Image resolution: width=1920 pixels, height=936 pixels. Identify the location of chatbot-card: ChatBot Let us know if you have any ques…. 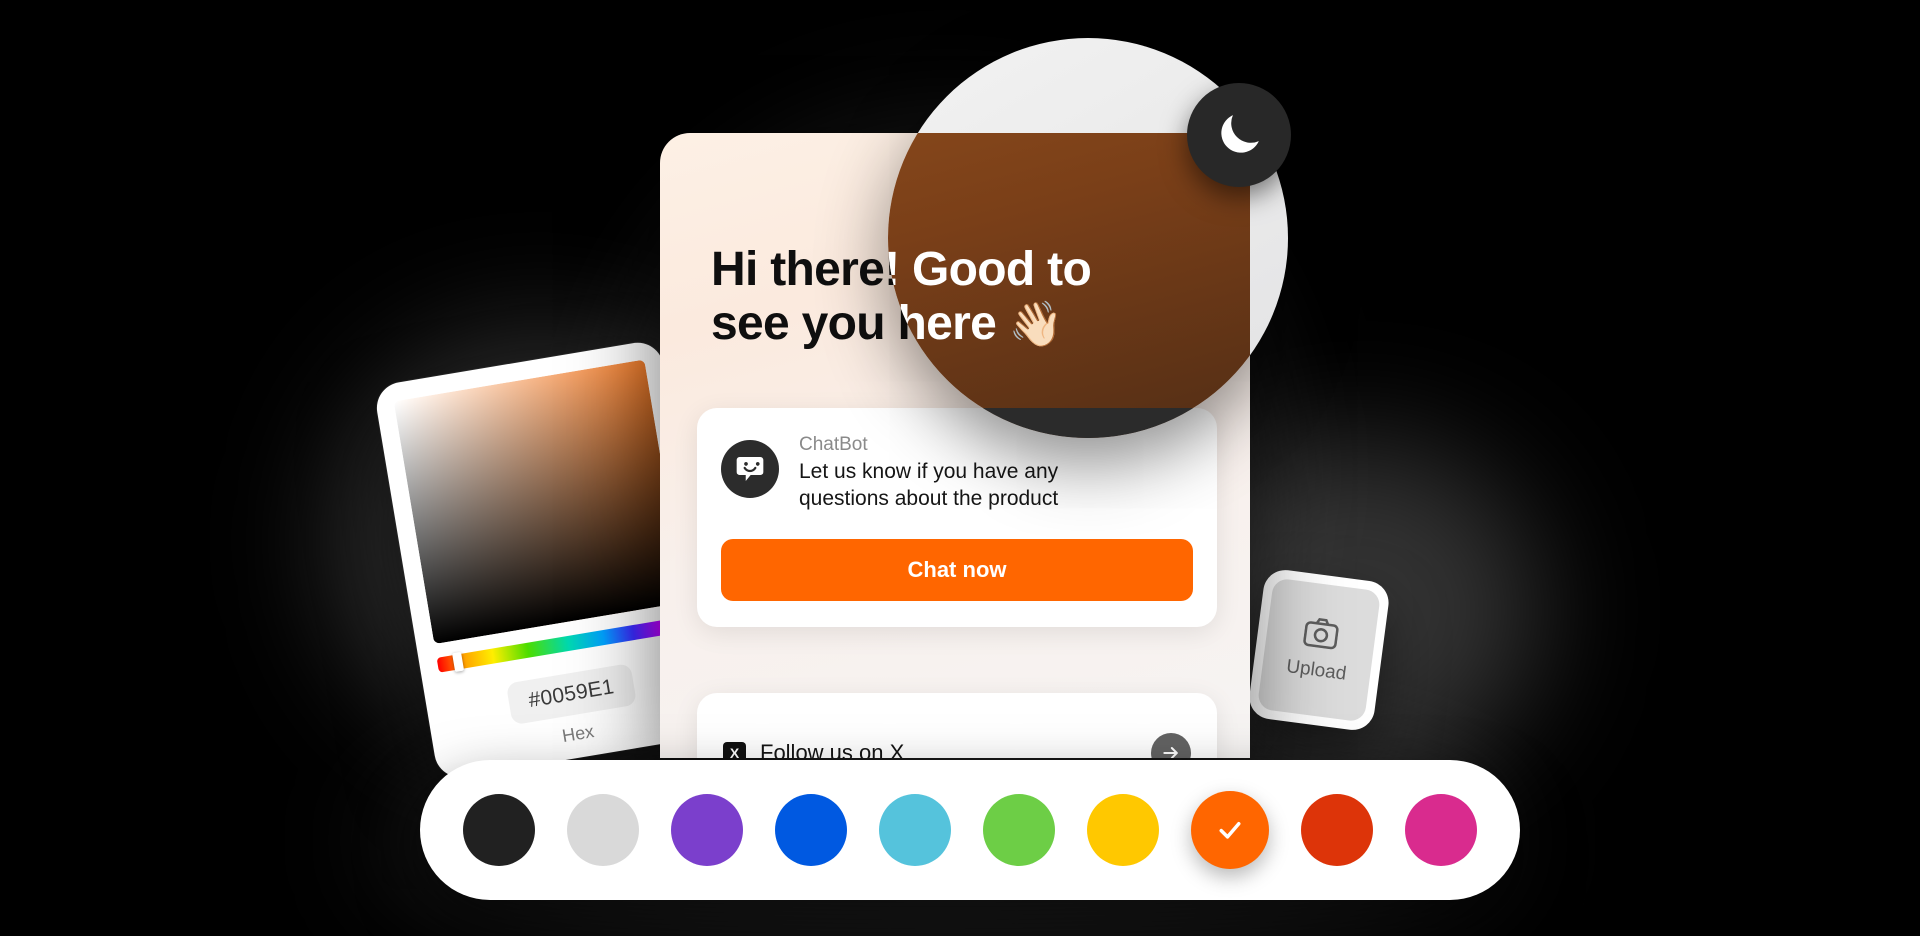
(957, 517).